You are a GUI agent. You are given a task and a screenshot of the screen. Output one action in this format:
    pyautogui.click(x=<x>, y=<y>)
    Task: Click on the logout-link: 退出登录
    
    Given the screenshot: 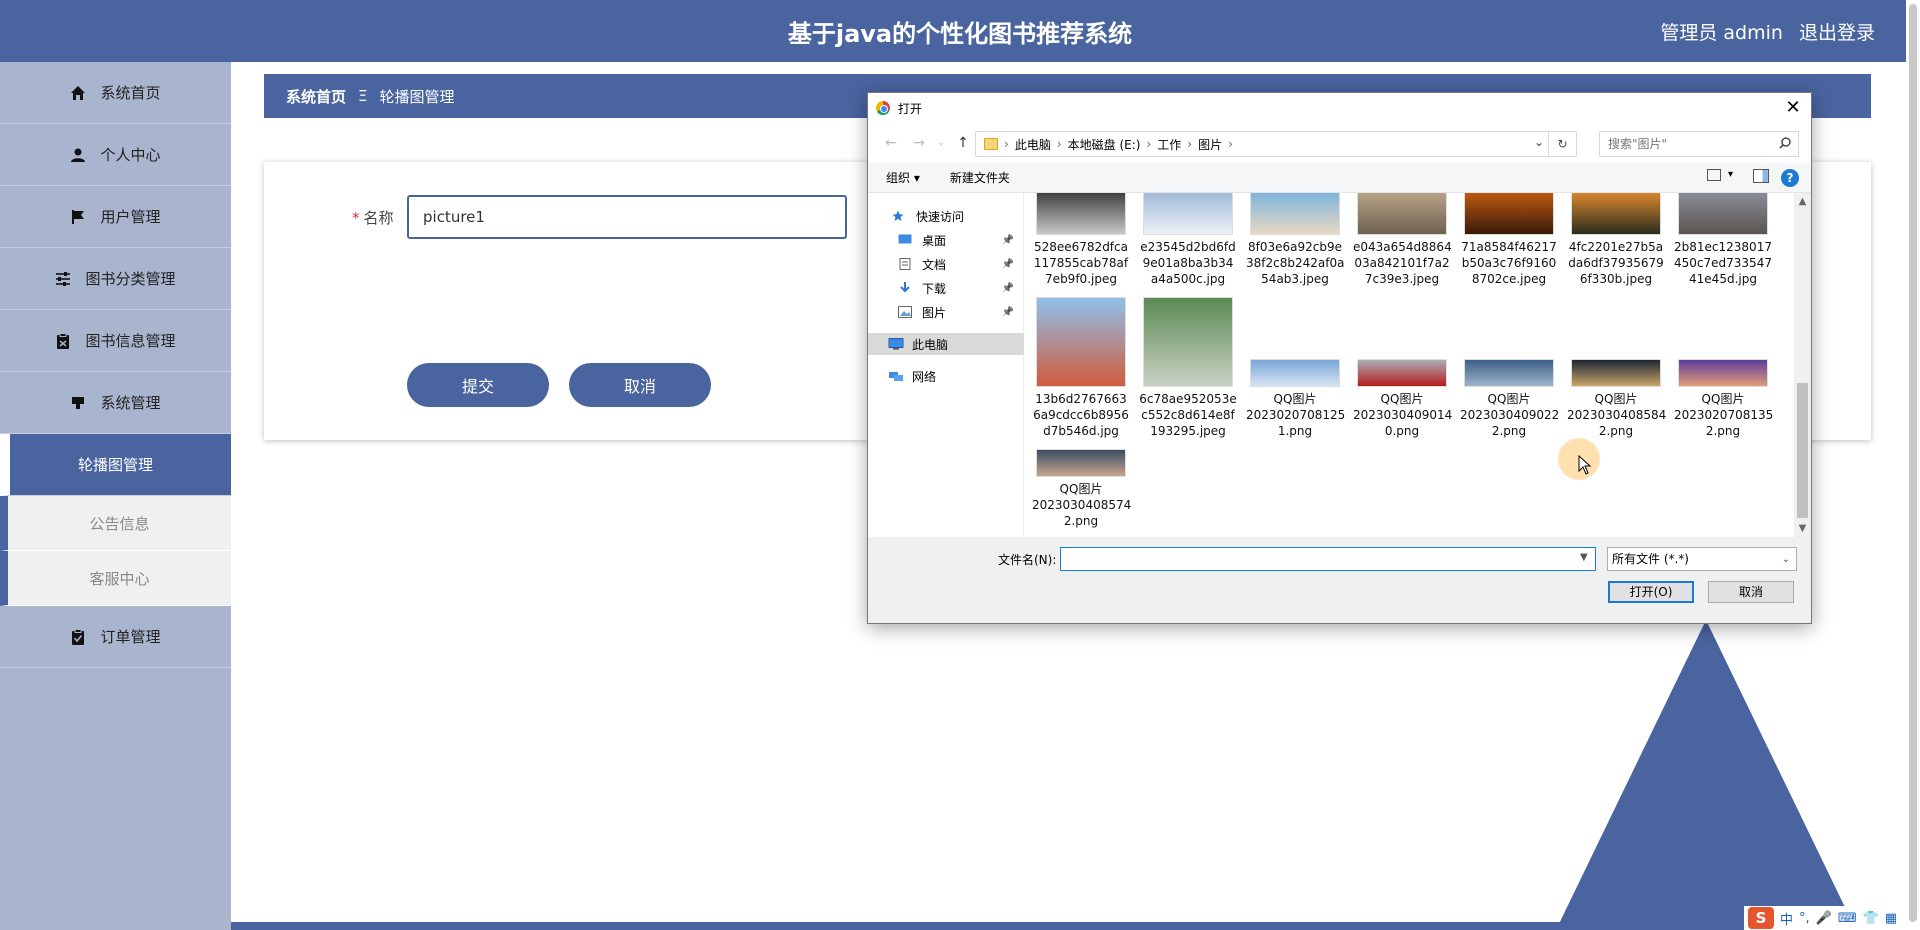 What is the action you would take?
    pyautogui.click(x=1837, y=33)
    